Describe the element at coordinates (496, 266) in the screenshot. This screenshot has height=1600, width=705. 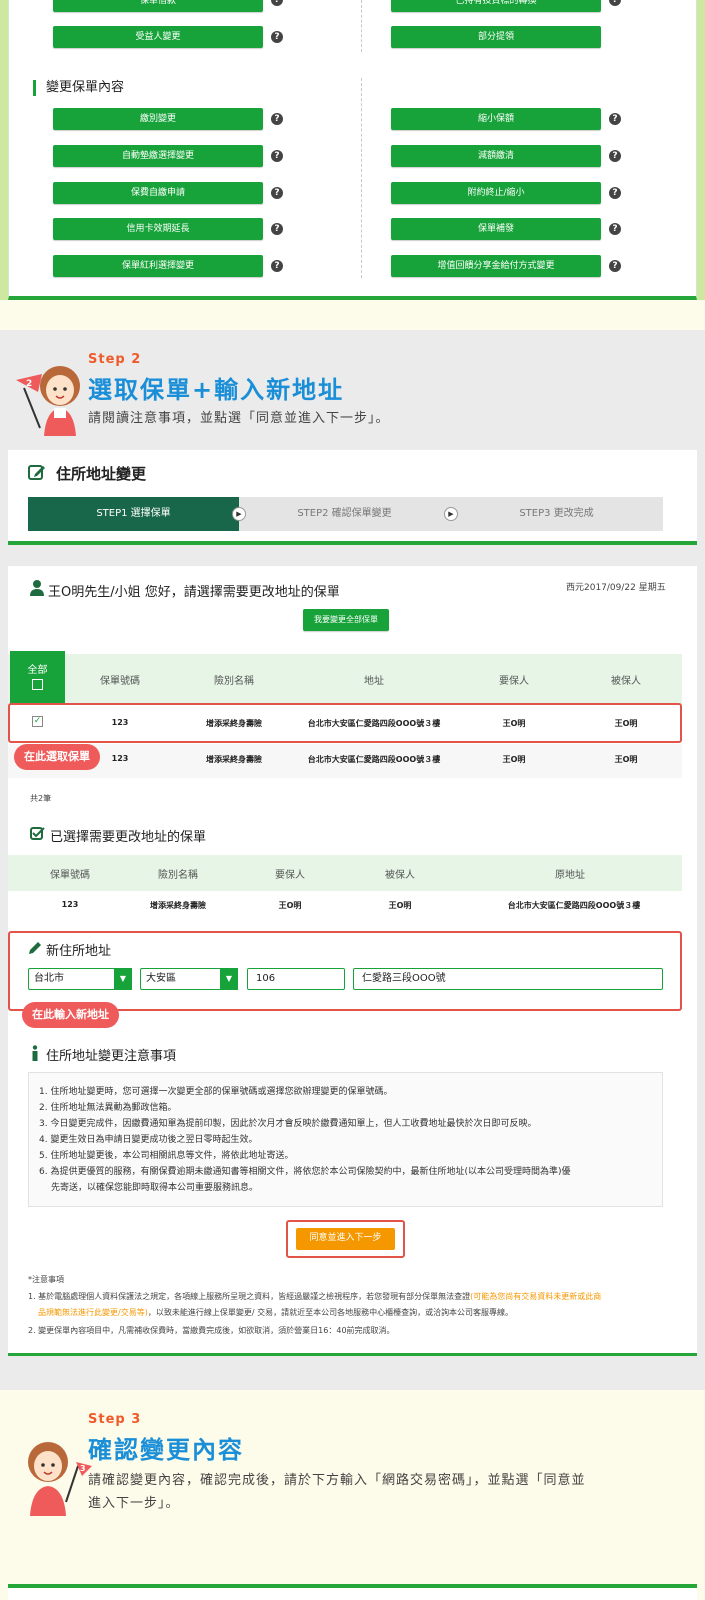
I see `service-button-right-4: 增值回饋分享金給付方式變更` at that location.